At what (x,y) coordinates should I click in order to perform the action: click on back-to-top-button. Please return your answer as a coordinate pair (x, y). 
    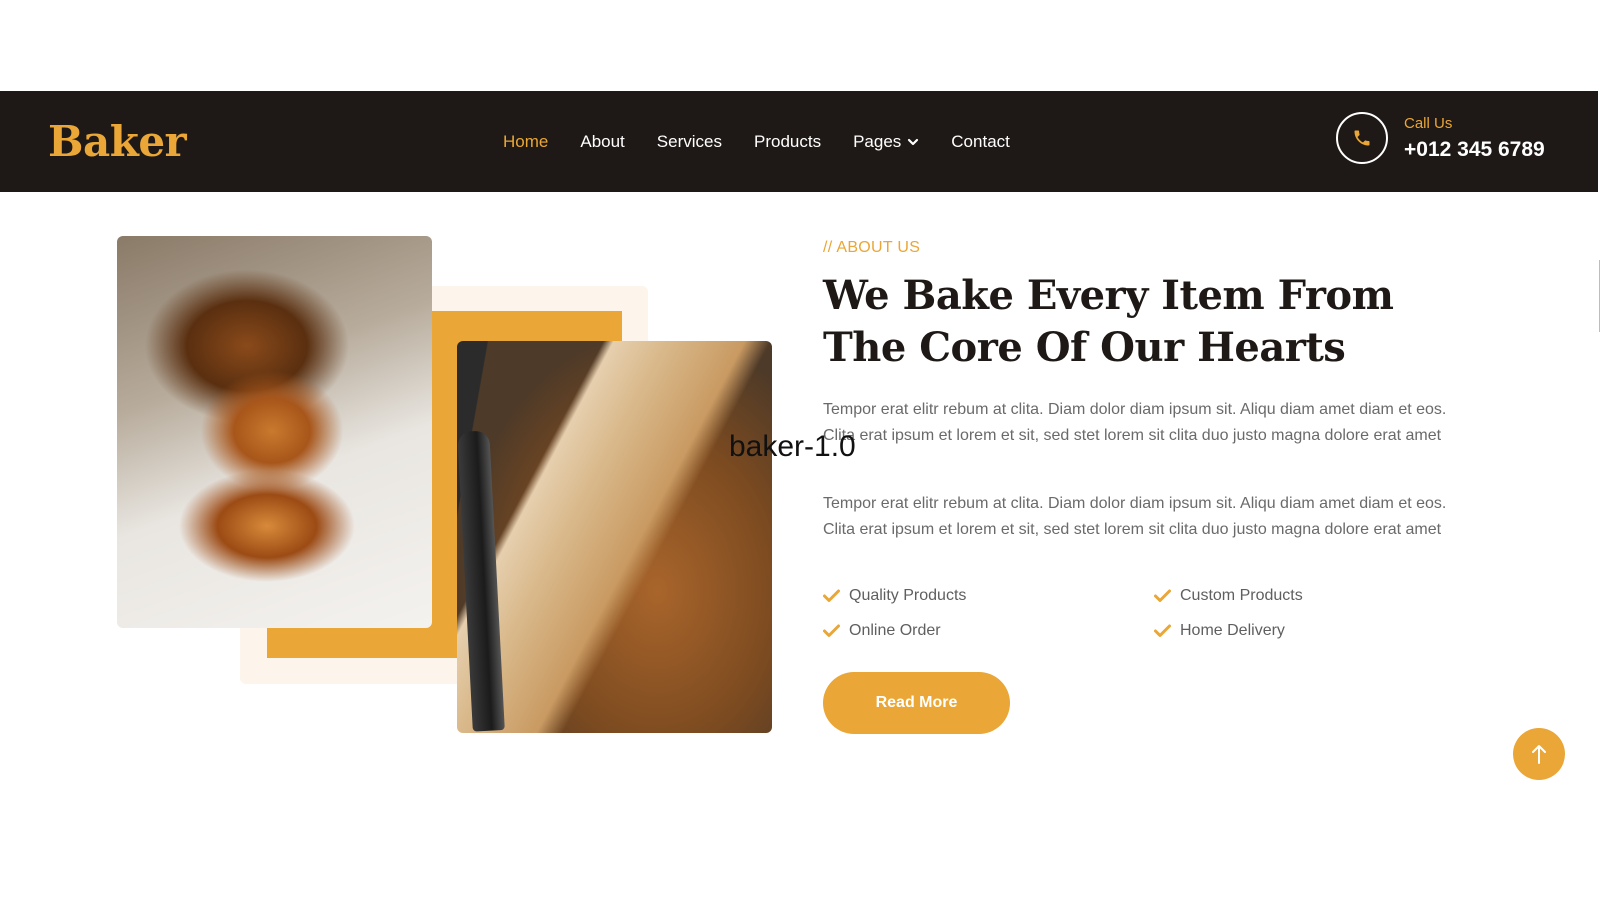
    Looking at the image, I should click on (1539, 754).